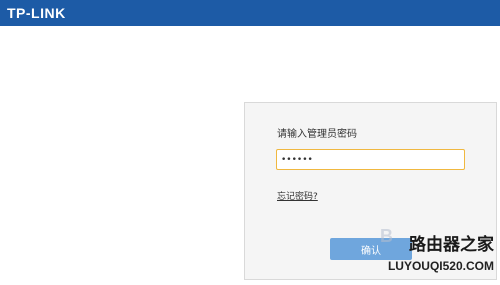 Image resolution: width=500 pixels, height=285 pixels. What do you see at coordinates (451, 245) in the screenshot?
I see `watermark-title: 路由器之家` at bounding box center [451, 245].